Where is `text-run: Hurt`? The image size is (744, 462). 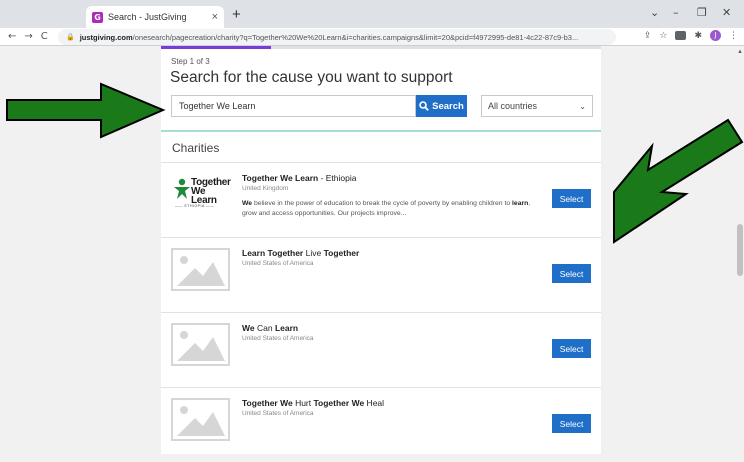
text-run: Hurt is located at coordinates (303, 403).